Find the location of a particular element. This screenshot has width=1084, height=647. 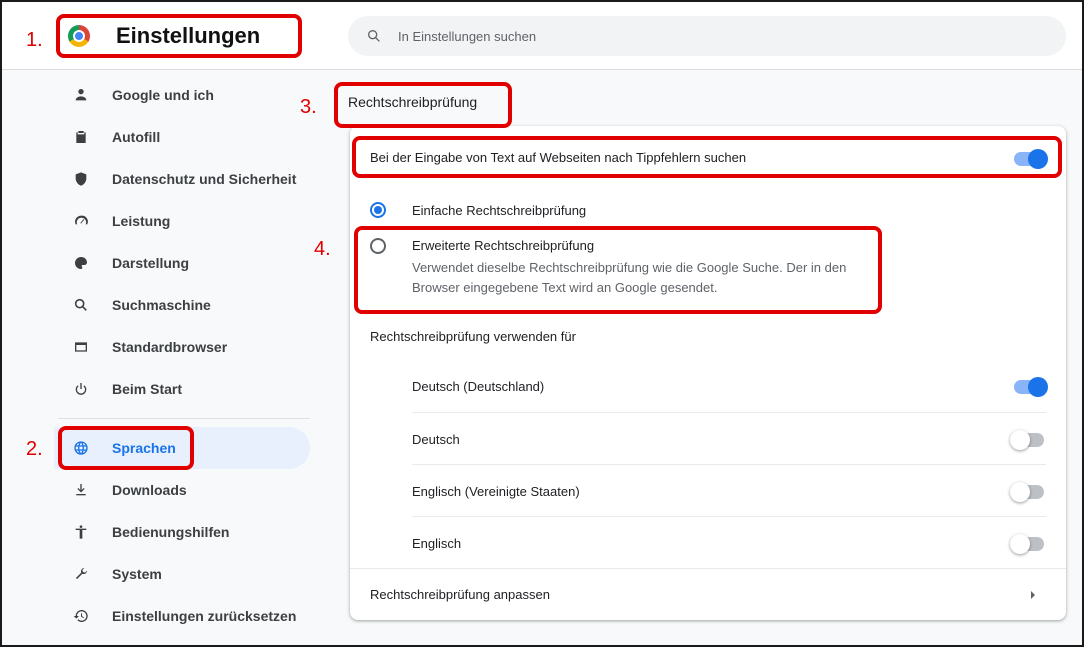

toggle-de is located at coordinates (1027, 440).